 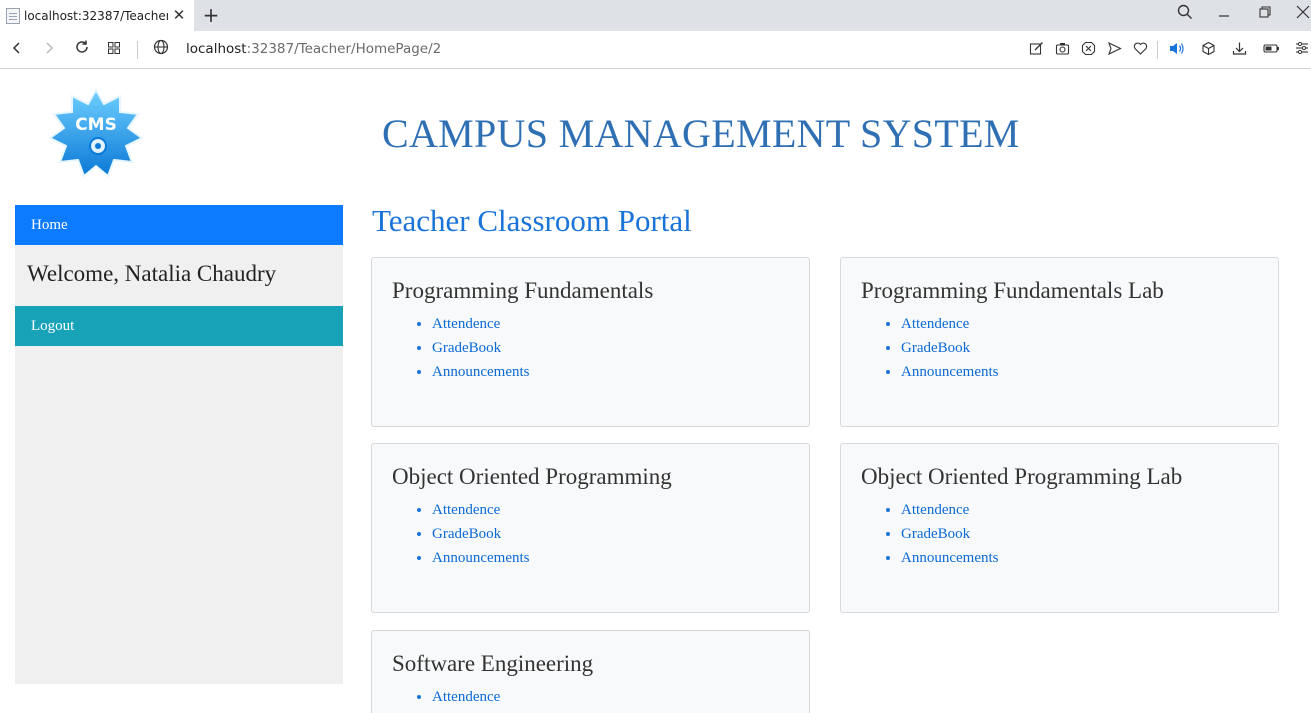 What do you see at coordinates (152, 273) in the screenshot?
I see `welcome-message: Welcome, Natalia Chaudry` at bounding box center [152, 273].